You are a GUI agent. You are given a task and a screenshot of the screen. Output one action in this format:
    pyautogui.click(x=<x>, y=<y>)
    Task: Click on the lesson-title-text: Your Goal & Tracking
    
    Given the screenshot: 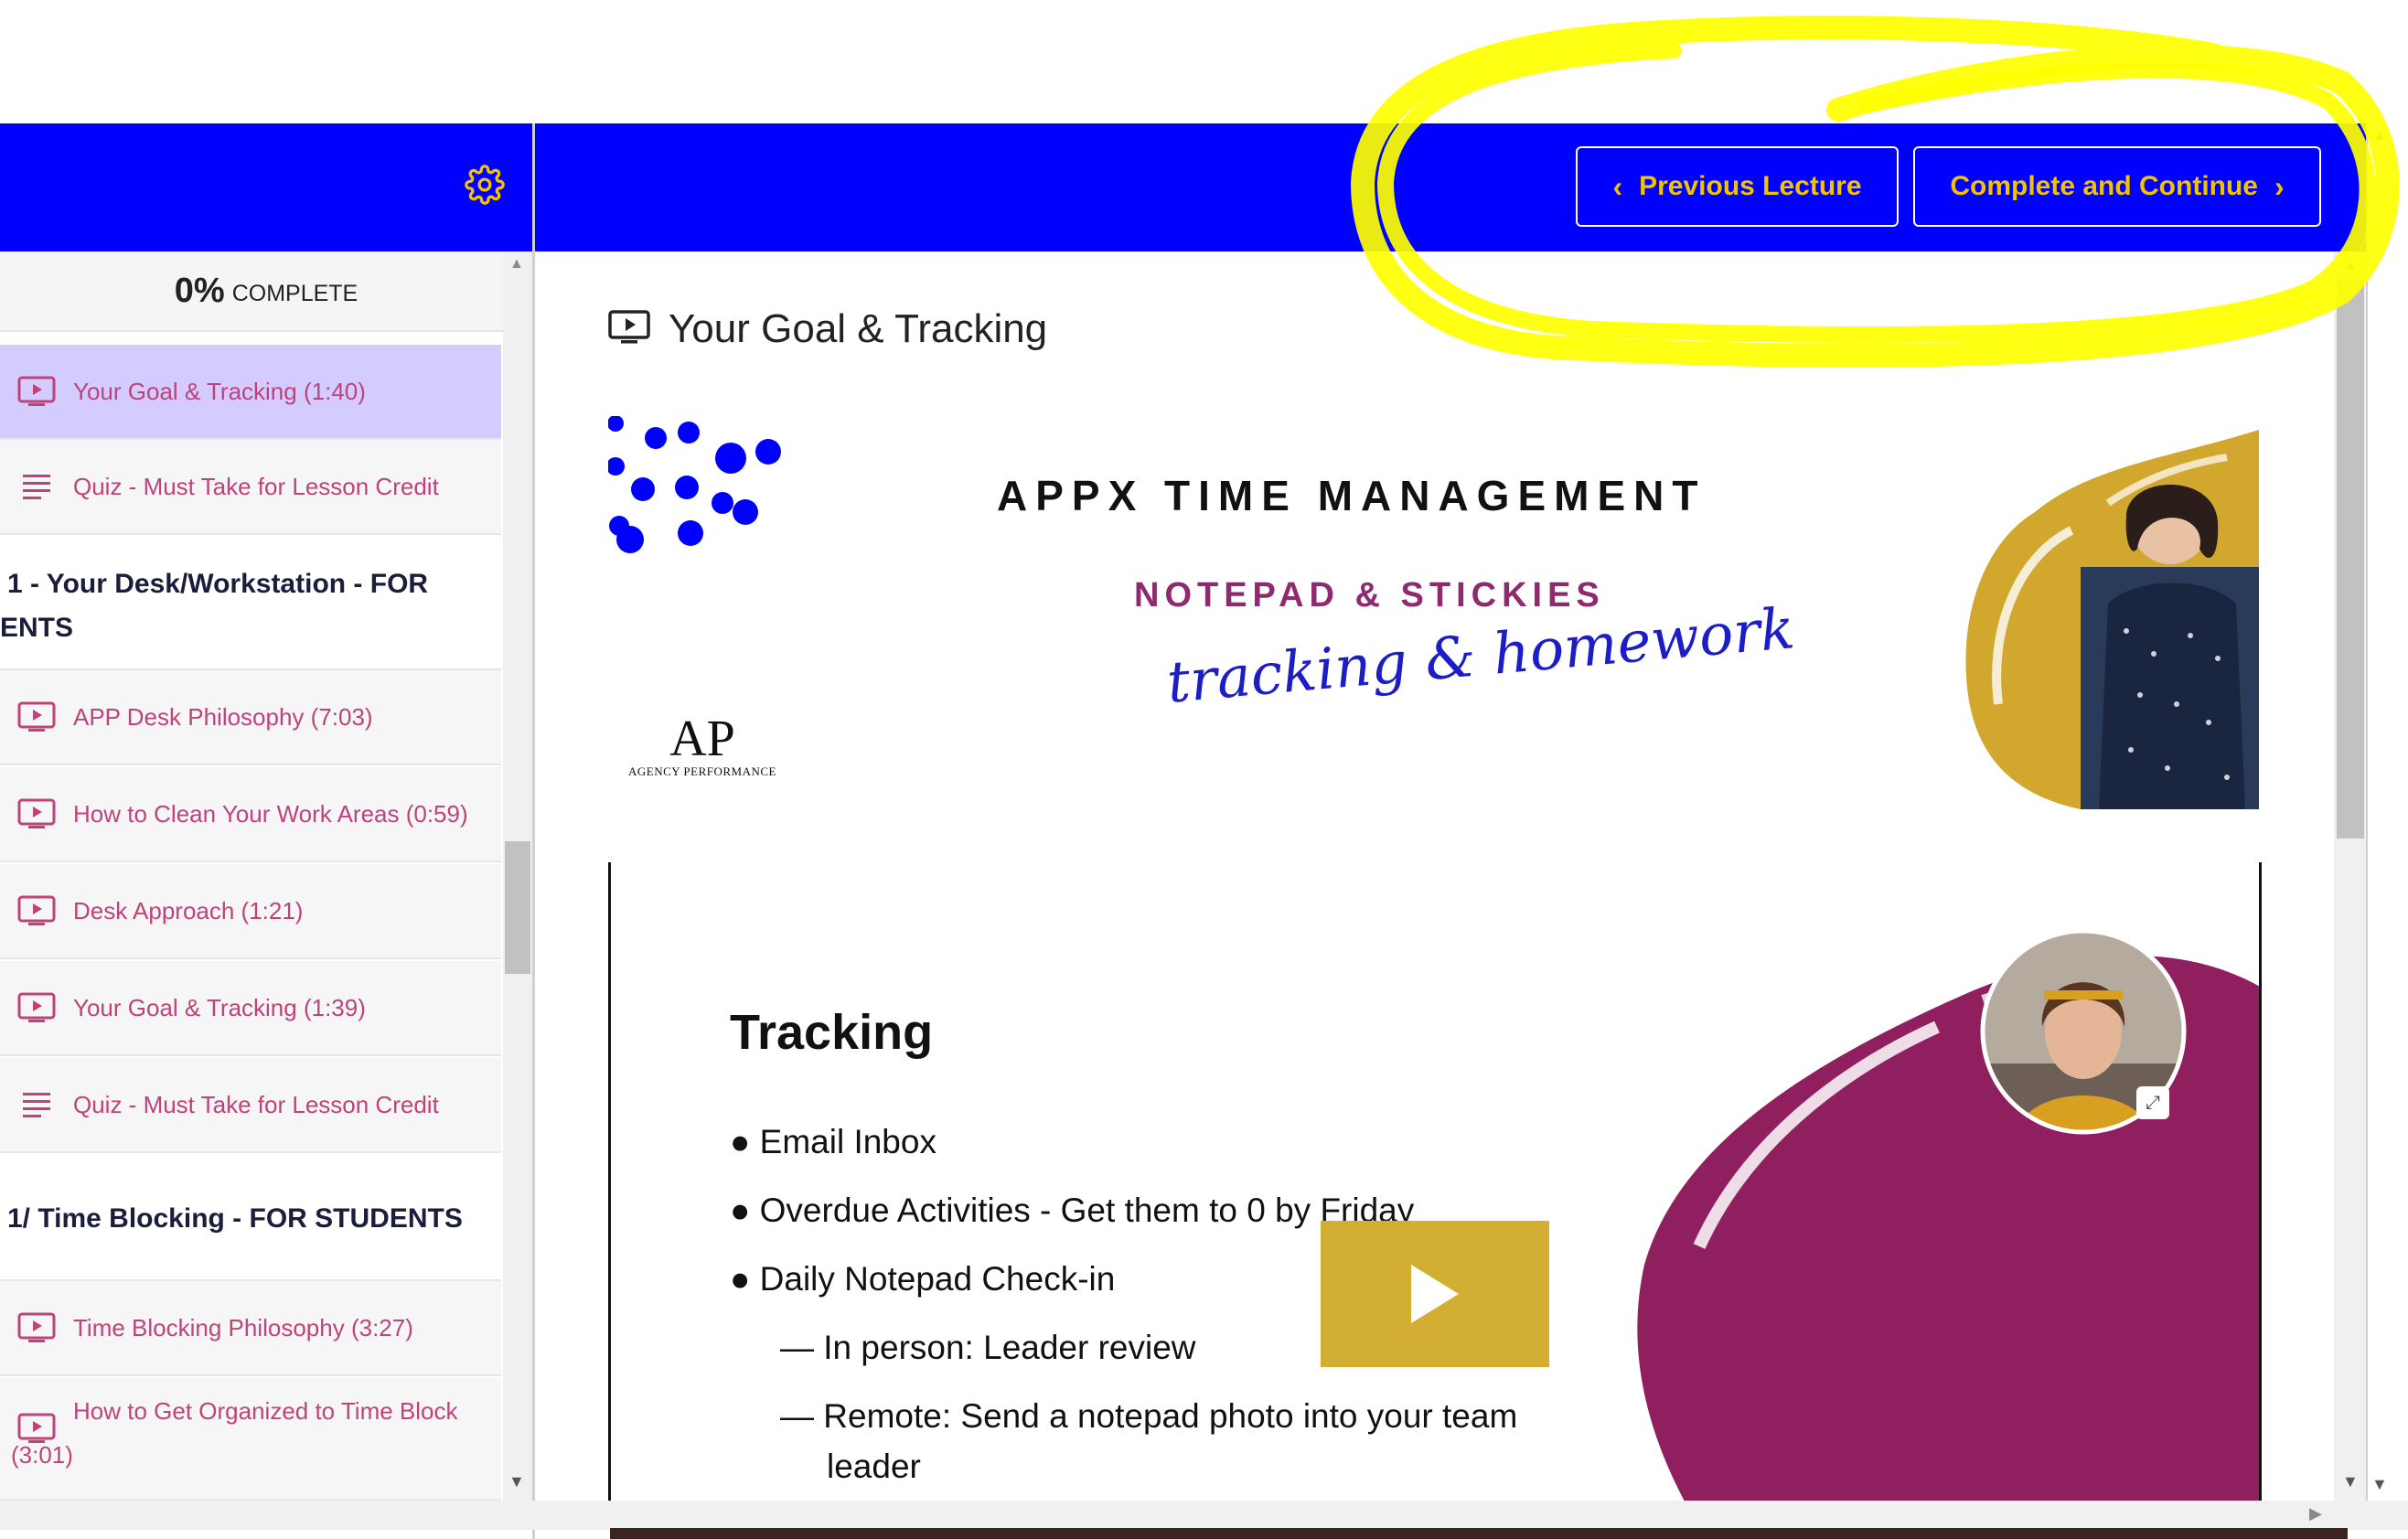 What is the action you would take?
    pyautogui.click(x=858, y=328)
    